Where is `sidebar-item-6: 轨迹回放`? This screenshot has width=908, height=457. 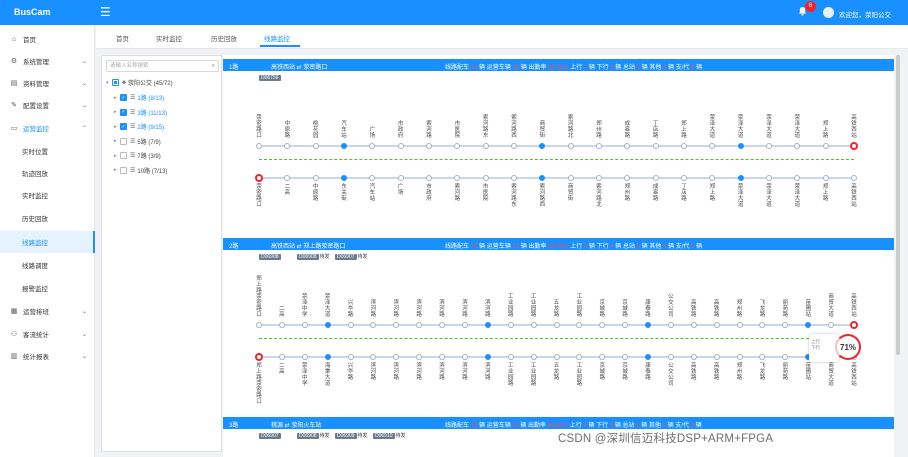 sidebar-item-6: 轨迹回放 is located at coordinates (47, 173).